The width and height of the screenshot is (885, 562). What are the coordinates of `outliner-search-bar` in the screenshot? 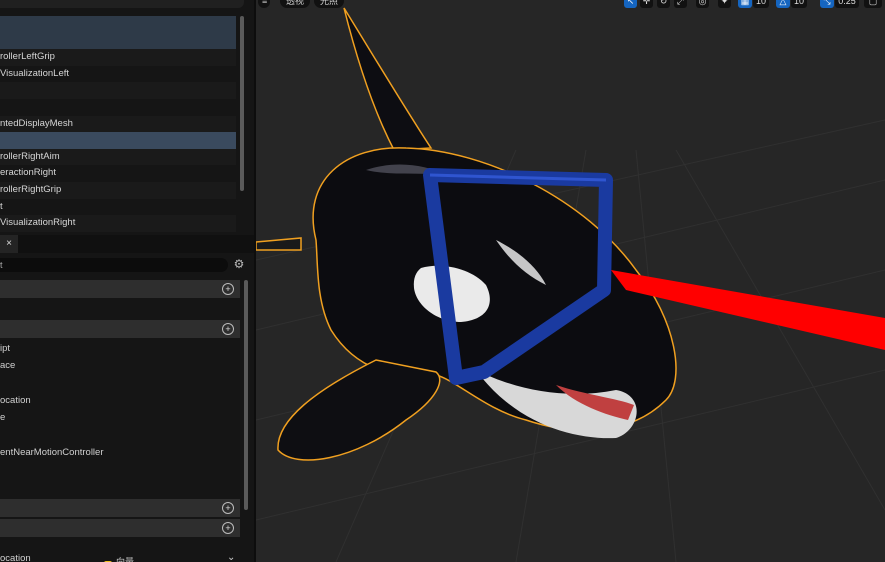 It's located at (122, 4).